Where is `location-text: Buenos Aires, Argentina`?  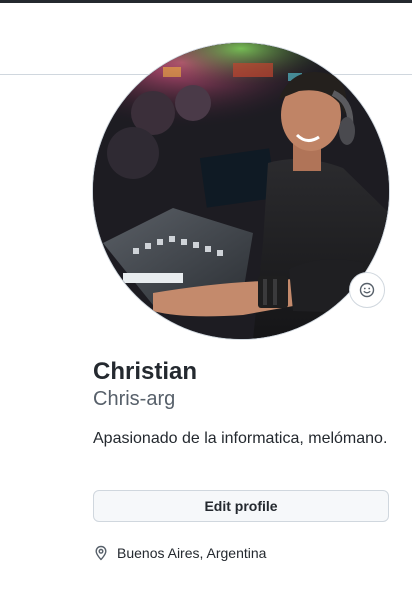
location-text: Buenos Aires, Argentina is located at coordinates (192, 553).